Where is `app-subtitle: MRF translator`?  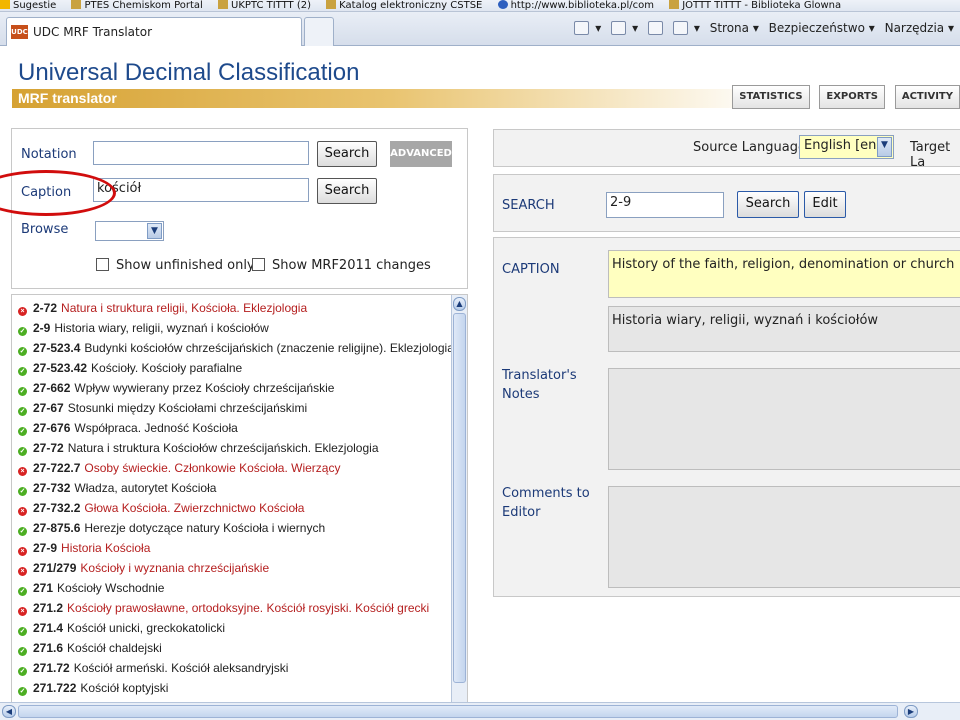
app-subtitle: MRF translator is located at coordinates (67, 98).